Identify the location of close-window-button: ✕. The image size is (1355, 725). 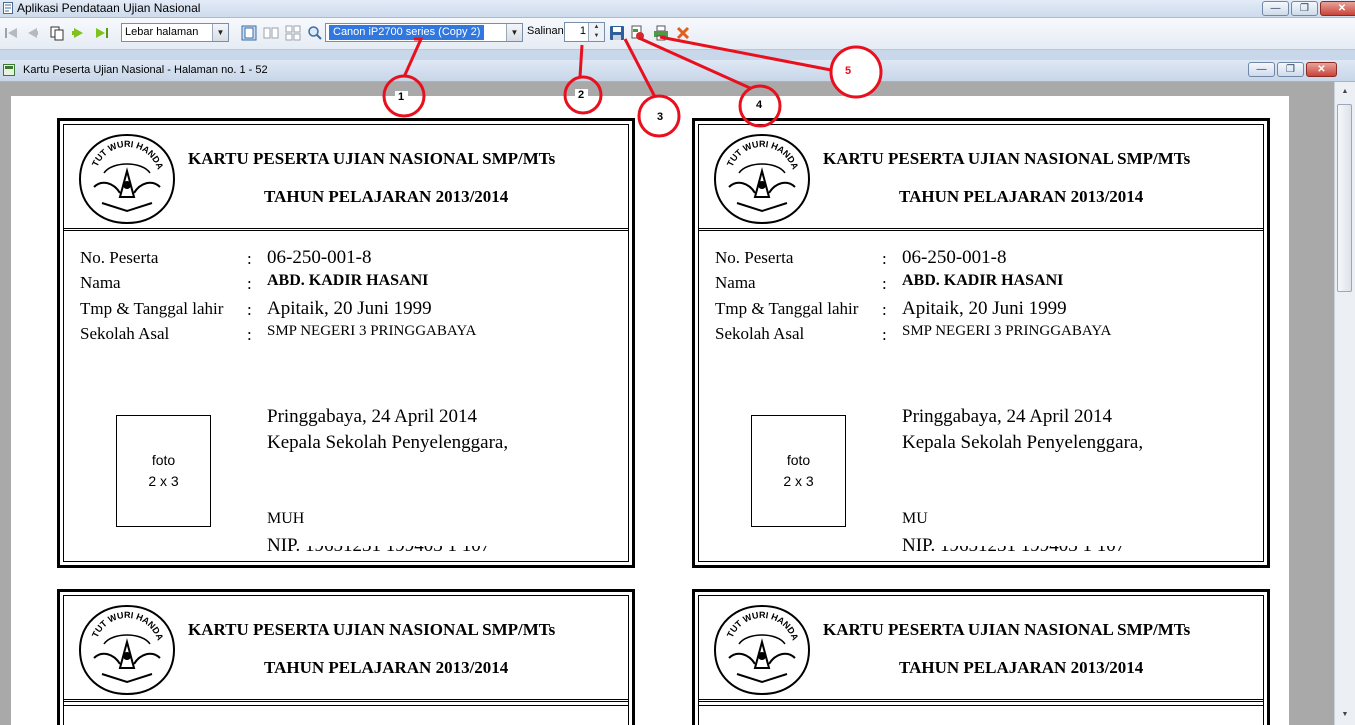
(1337, 8).